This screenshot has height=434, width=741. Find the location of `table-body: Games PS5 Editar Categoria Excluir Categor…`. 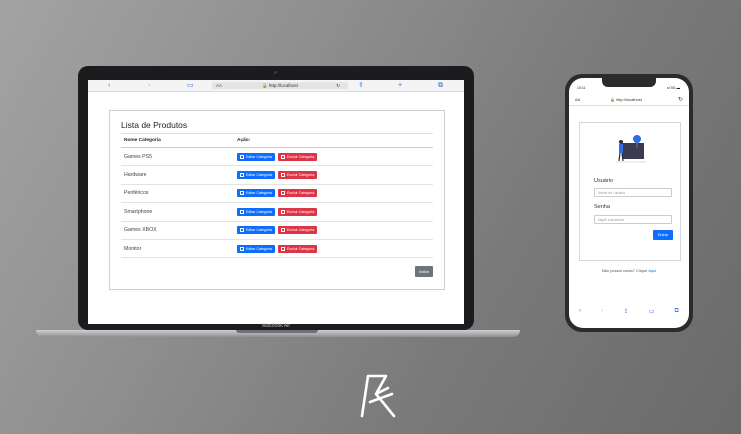

table-body: Games PS5 Editar Categoria Excluir Categor… is located at coordinates (277, 203).